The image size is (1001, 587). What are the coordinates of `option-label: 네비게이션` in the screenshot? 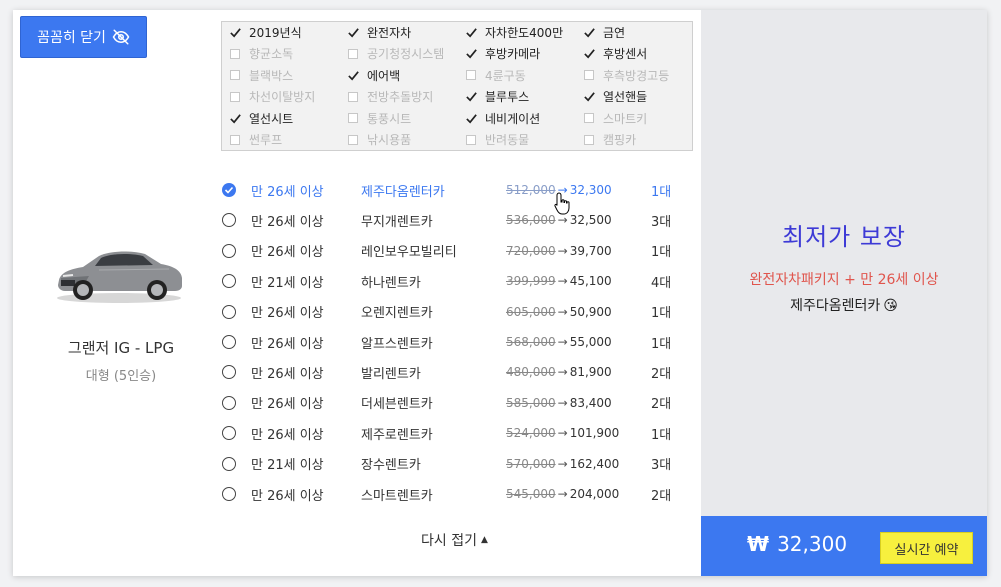 It's located at (513, 118).